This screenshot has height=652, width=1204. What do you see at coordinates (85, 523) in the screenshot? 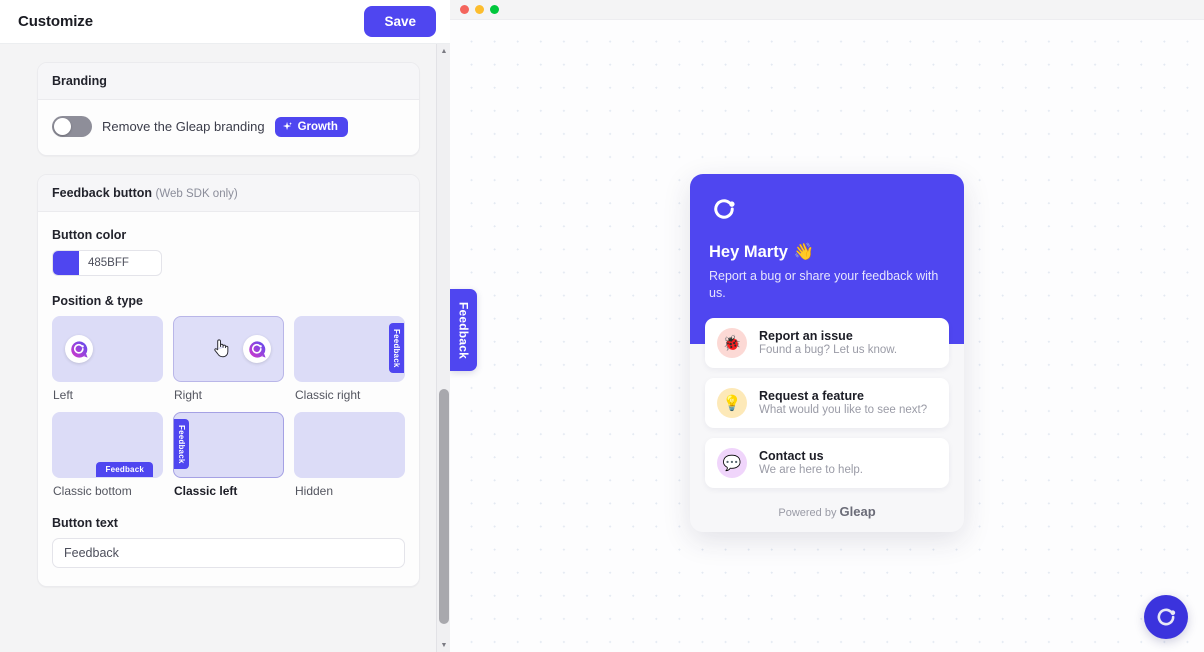
I see `button-text-label: Button text` at bounding box center [85, 523].